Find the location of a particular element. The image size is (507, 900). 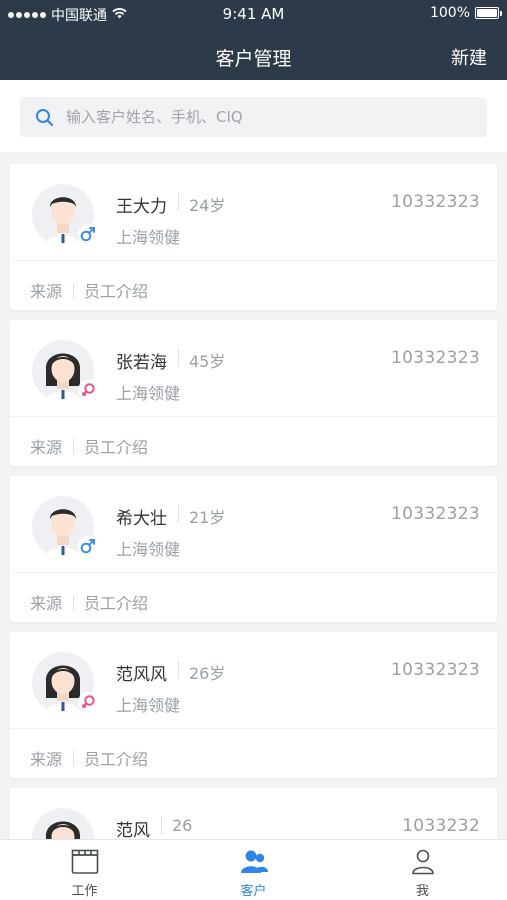

search-bar is located at coordinates (253, 116).